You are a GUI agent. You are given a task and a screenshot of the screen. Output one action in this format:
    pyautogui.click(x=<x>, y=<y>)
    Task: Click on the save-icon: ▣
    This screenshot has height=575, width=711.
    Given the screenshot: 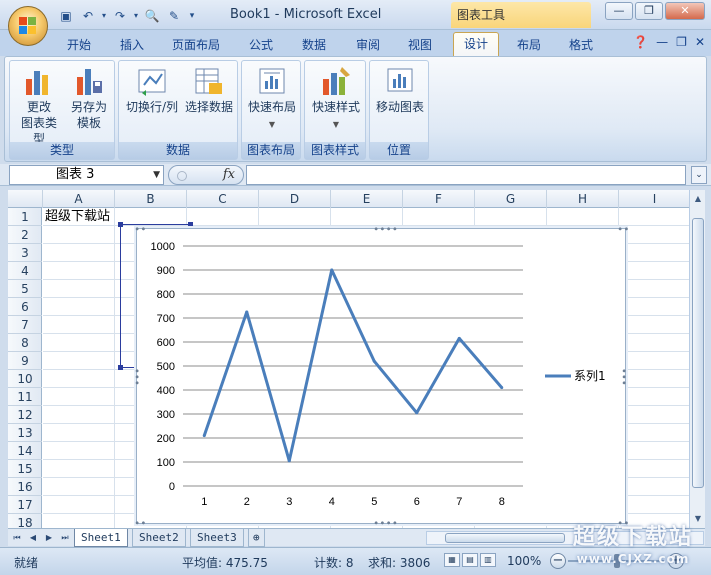 What is the action you would take?
    pyautogui.click(x=66, y=16)
    